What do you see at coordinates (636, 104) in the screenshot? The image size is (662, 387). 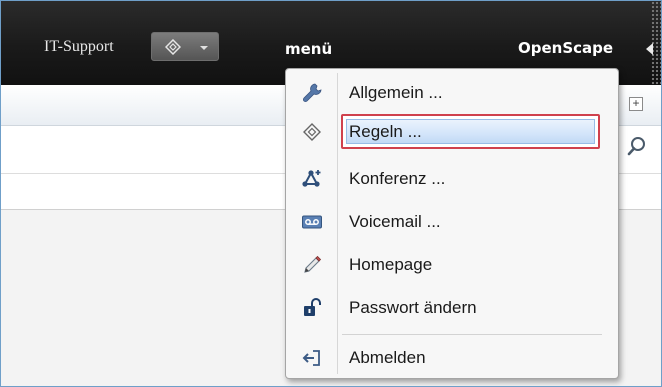 I see `plus-icon: +` at bounding box center [636, 104].